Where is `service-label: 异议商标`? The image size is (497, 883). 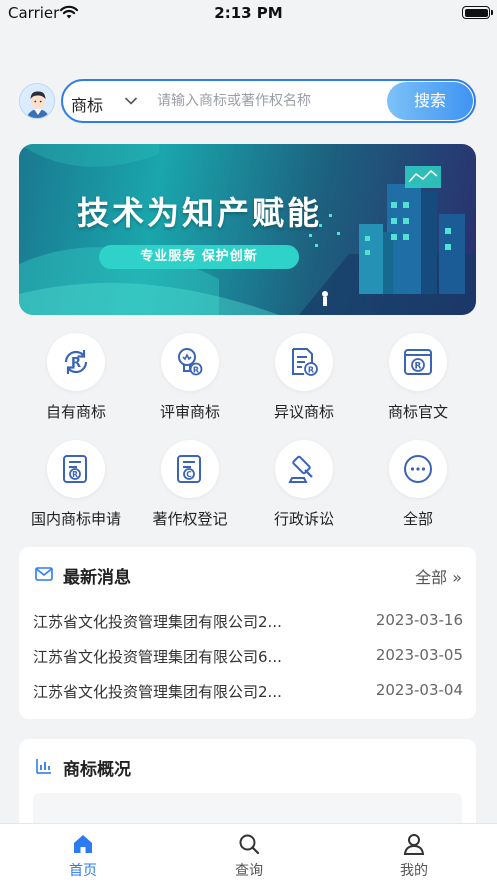
service-label: 异议商标 is located at coordinates (303, 412).